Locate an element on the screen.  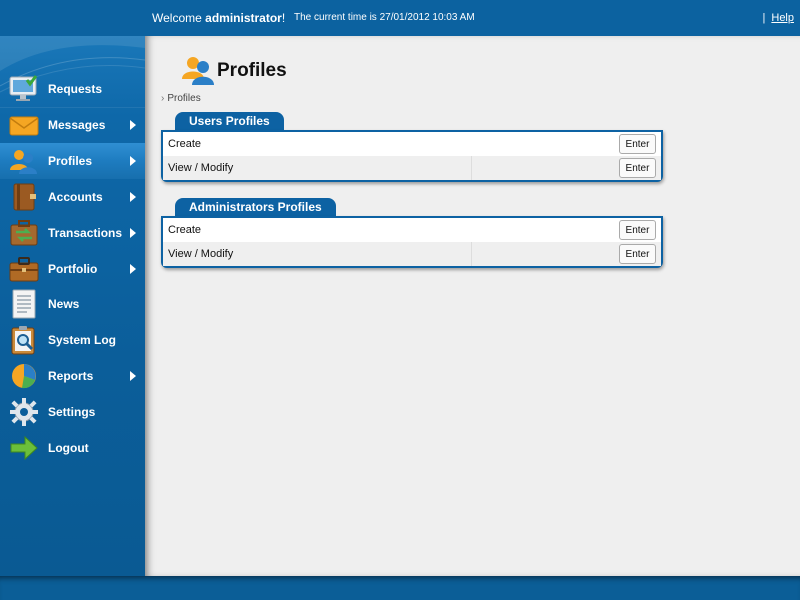
document-icon is located at coordinates (24, 304).